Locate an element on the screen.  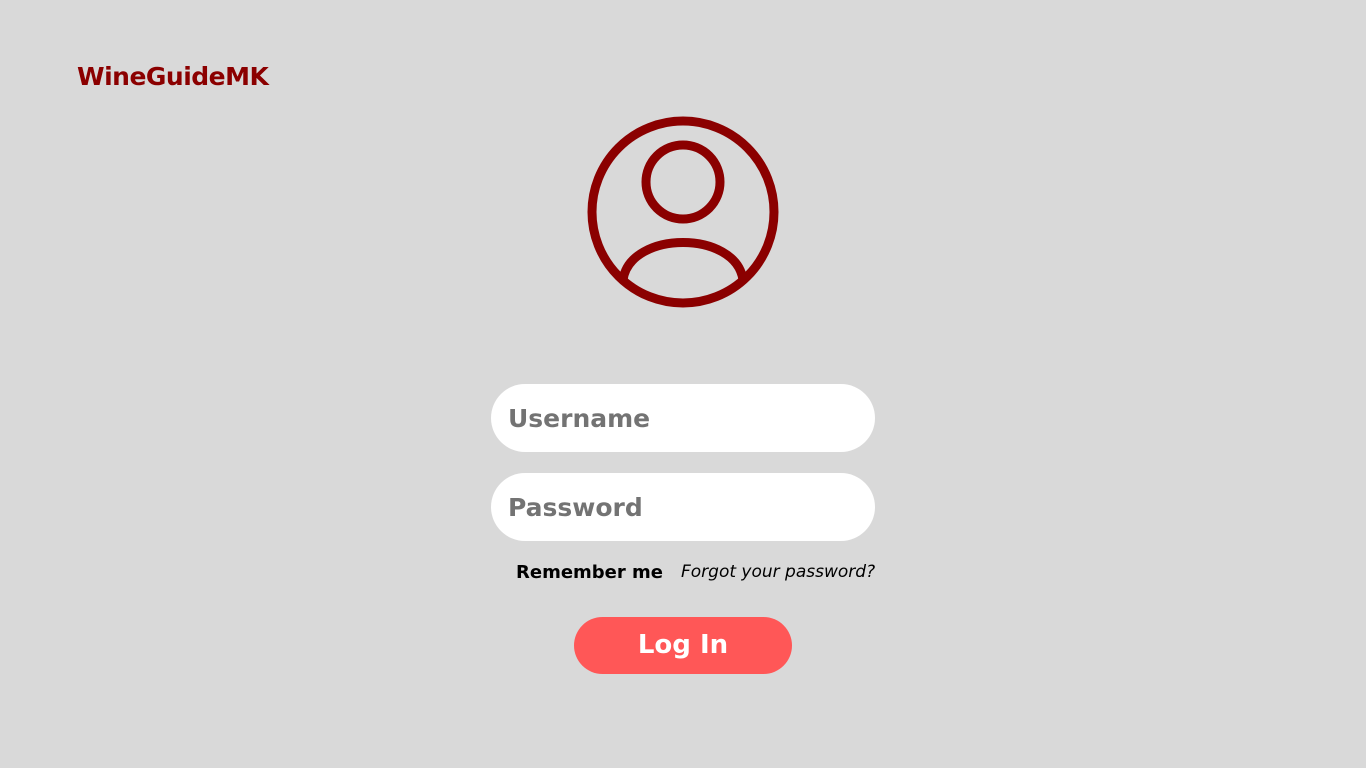
user-circle-icon is located at coordinates (683, 212).